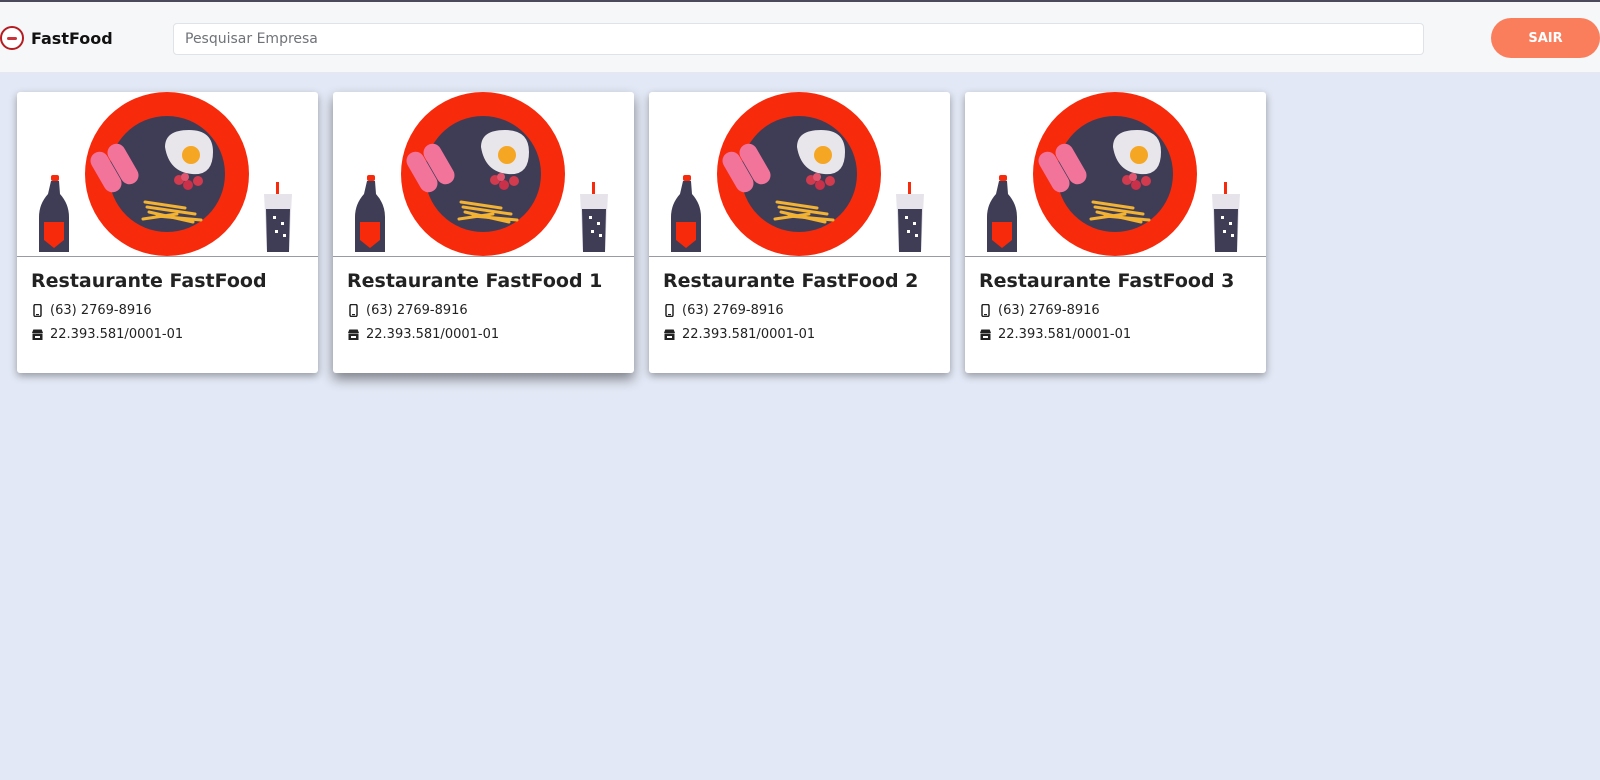 The width and height of the screenshot is (1600, 780). What do you see at coordinates (72, 38) in the screenshot?
I see `brand-name: FastFood` at bounding box center [72, 38].